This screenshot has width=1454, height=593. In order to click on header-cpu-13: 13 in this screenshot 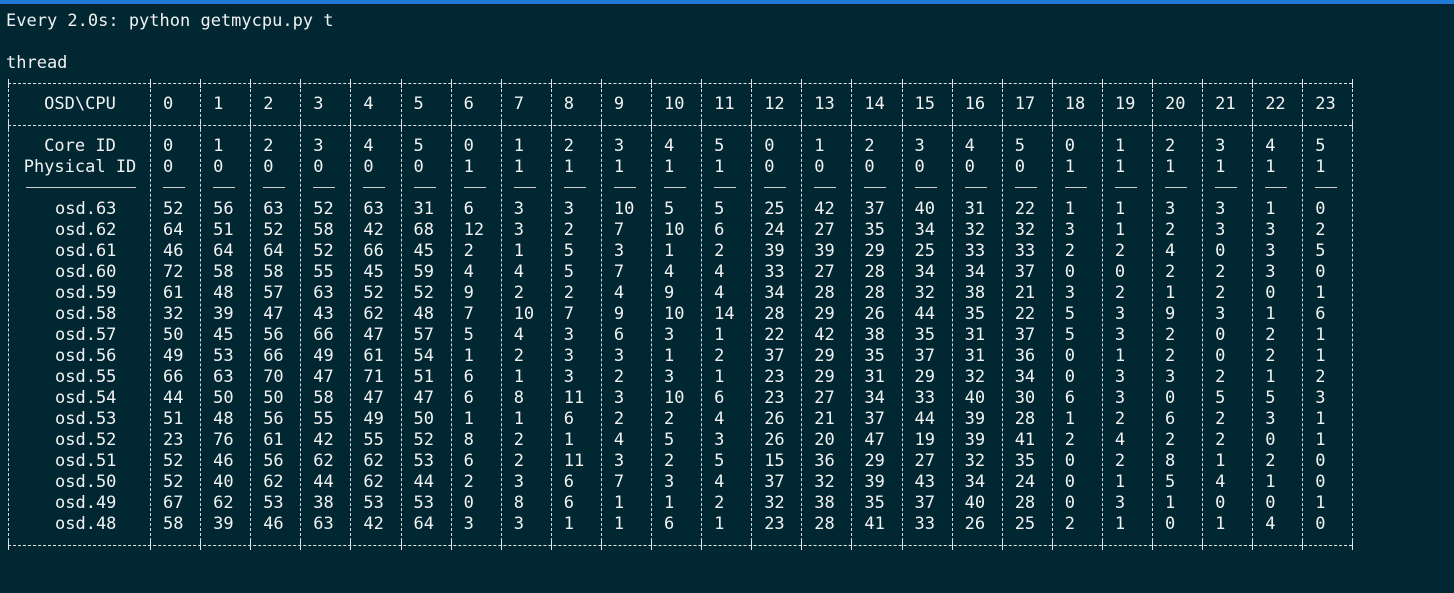, I will do `click(824, 104)`.